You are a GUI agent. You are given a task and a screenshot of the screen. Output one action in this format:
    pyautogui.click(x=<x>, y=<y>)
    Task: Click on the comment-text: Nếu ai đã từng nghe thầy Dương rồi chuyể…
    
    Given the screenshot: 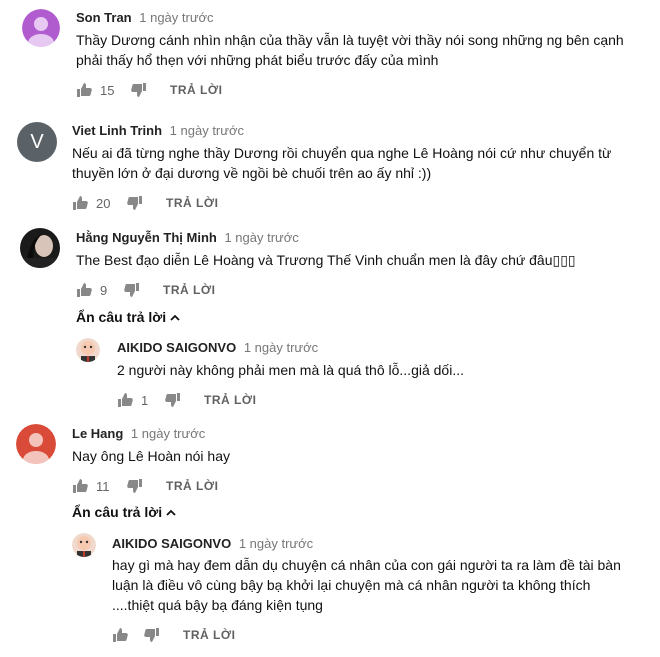 What is the action you would take?
    pyautogui.click(x=342, y=163)
    